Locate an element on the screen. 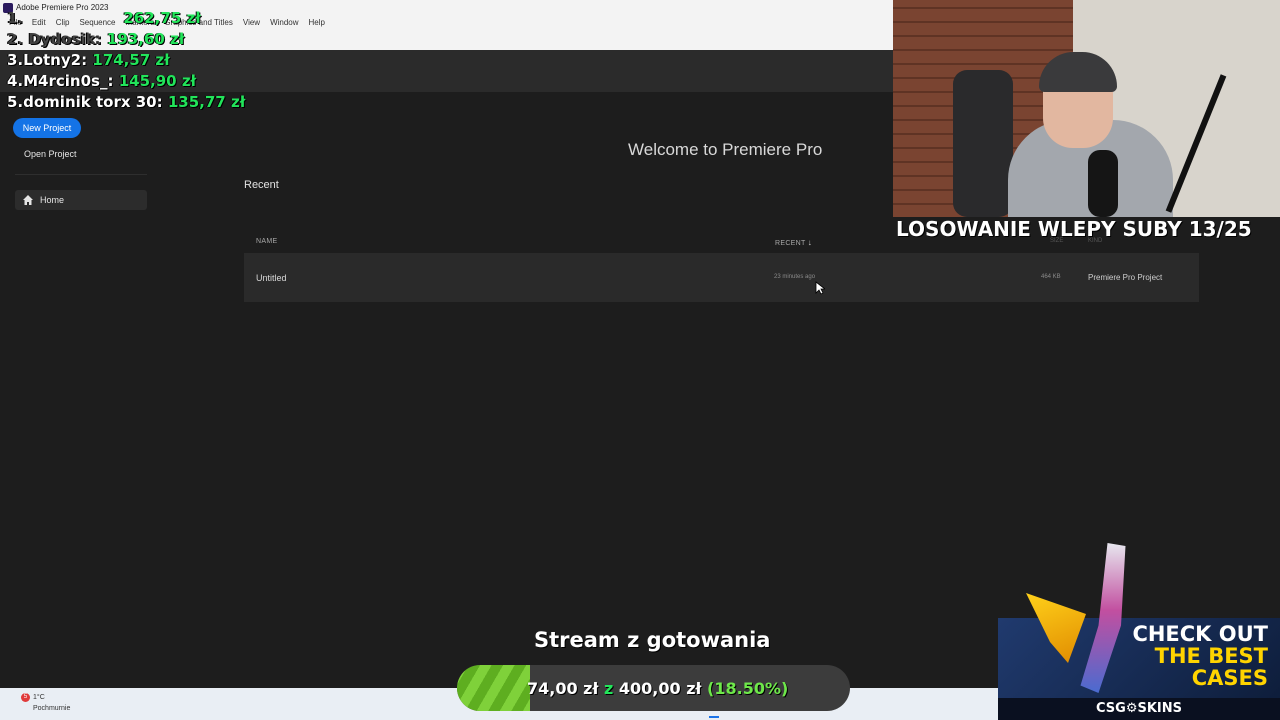  column-header-name: NAME is located at coordinates (266, 241).